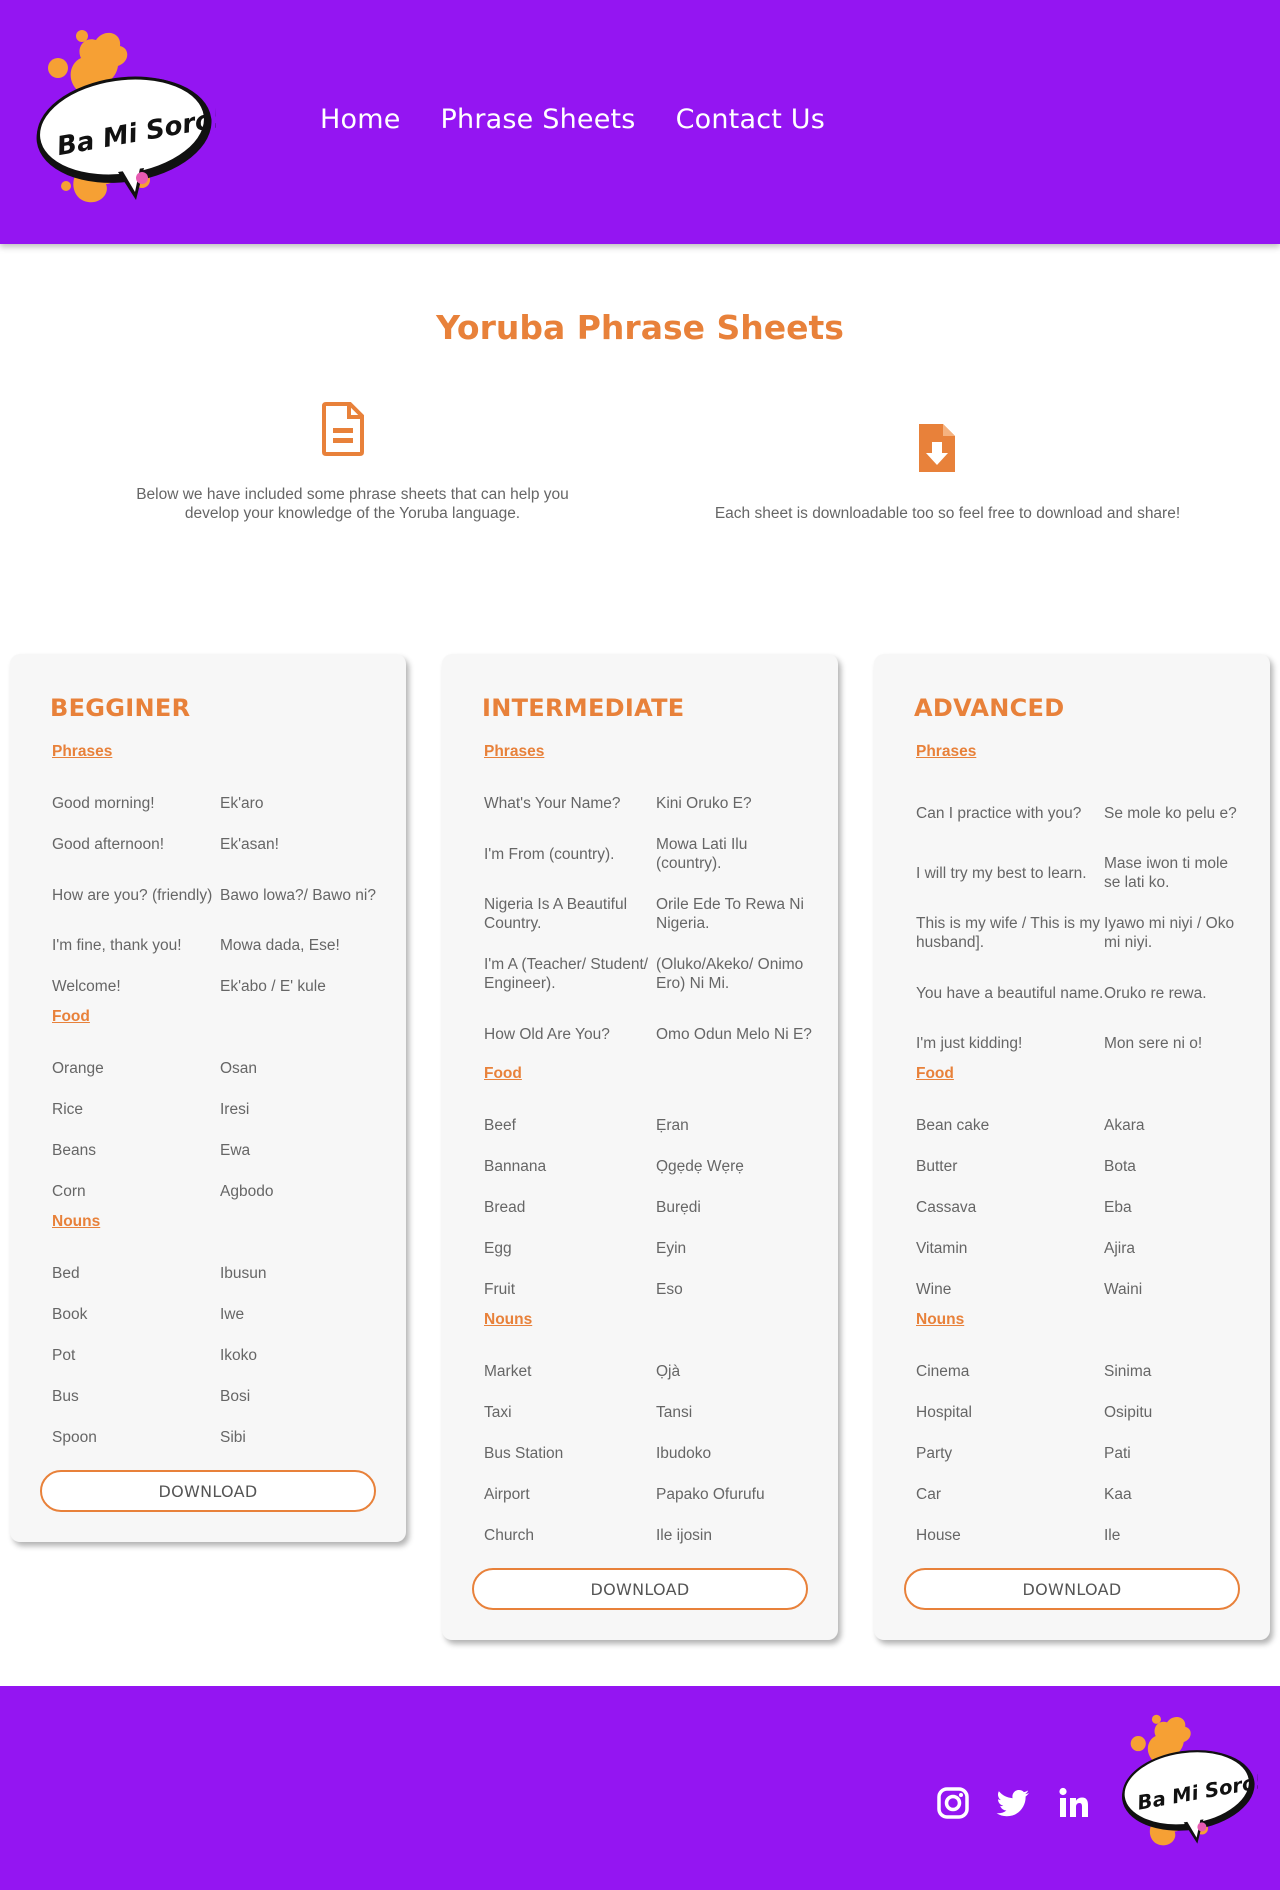  Describe the element at coordinates (648, 1248) in the screenshot. I see `phrase-row: Egg Eyin` at that location.